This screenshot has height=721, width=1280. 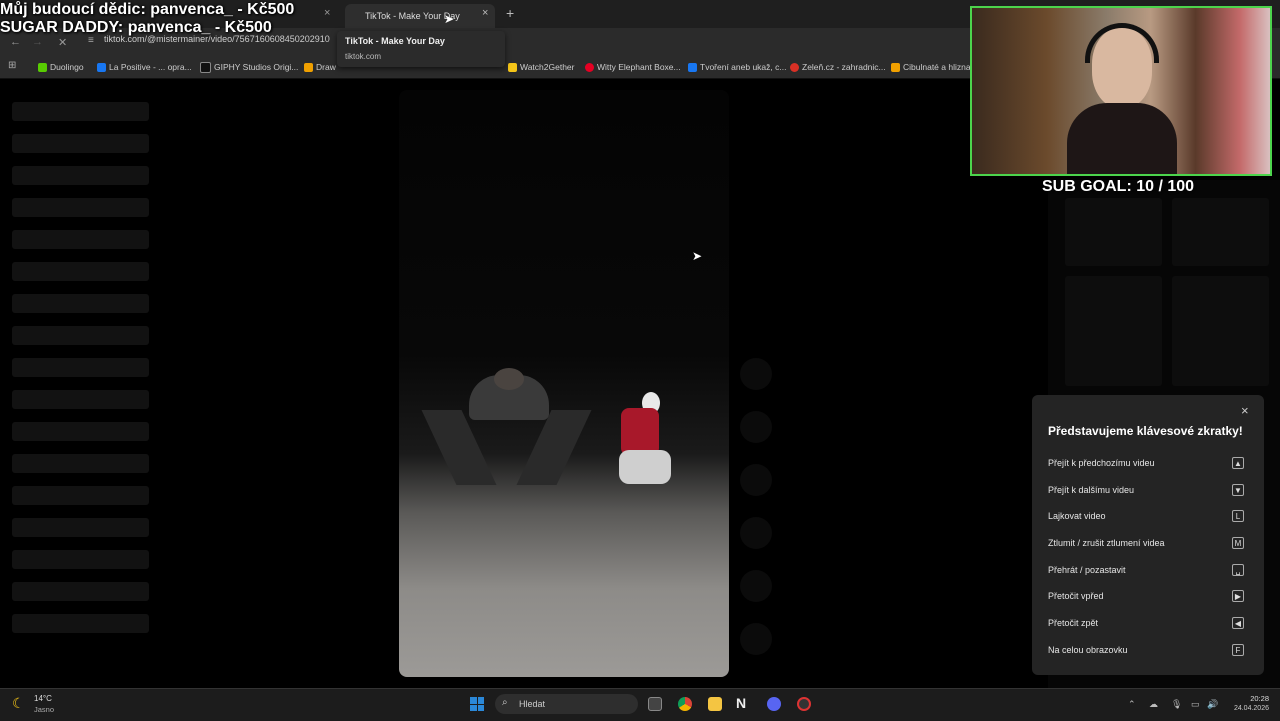 I want to click on taskbar-search, so click(x=566, y=704).